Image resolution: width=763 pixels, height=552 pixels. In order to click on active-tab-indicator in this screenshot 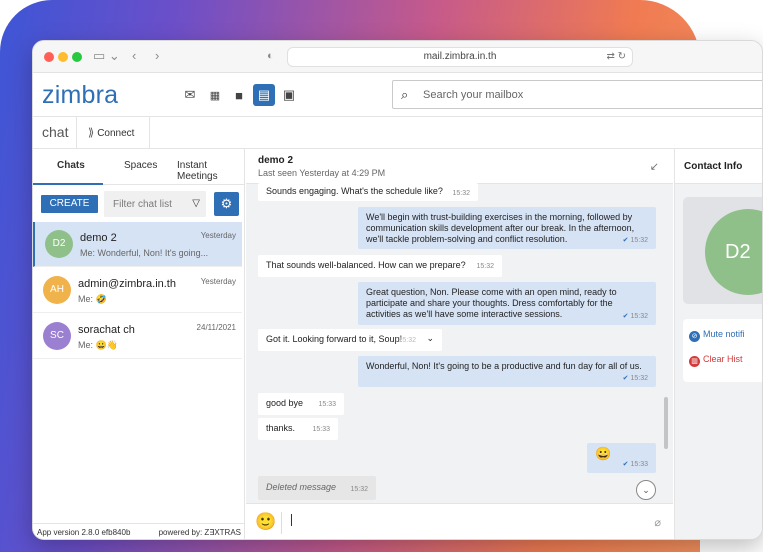, I will do `click(68, 184)`.